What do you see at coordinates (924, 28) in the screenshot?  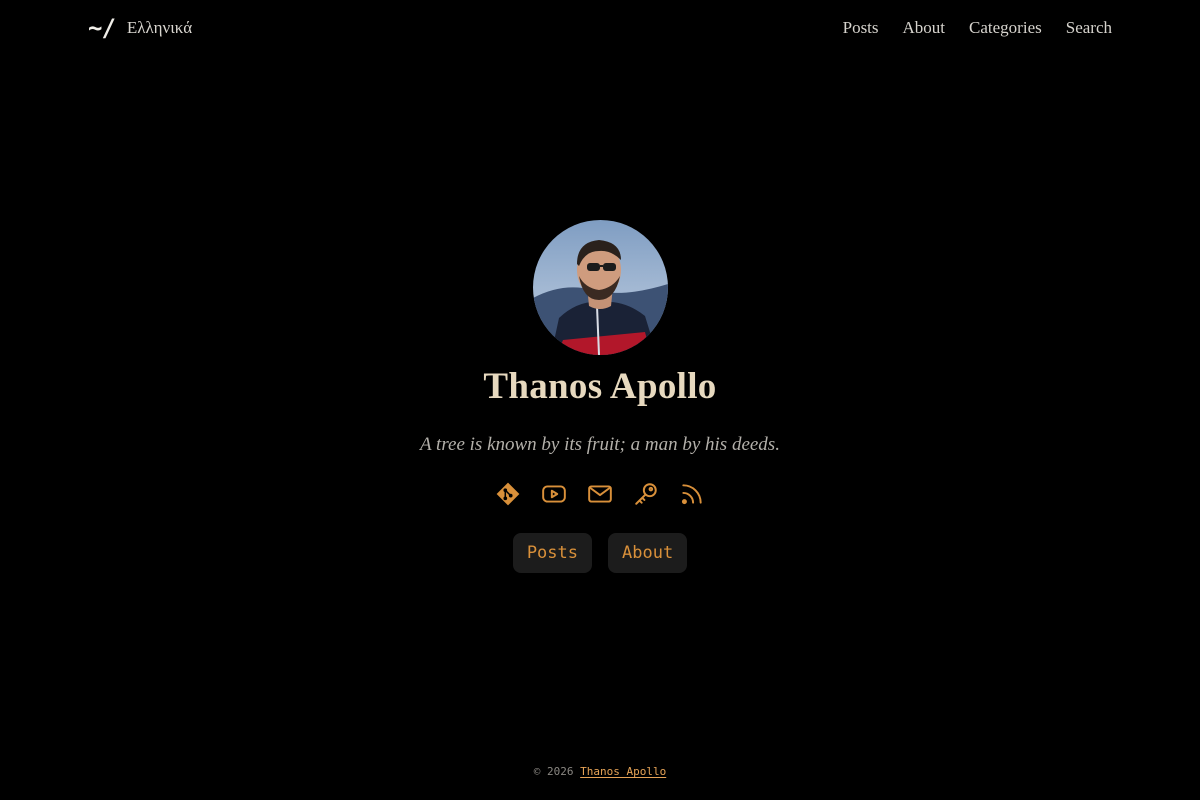 I see `nav-about: About` at bounding box center [924, 28].